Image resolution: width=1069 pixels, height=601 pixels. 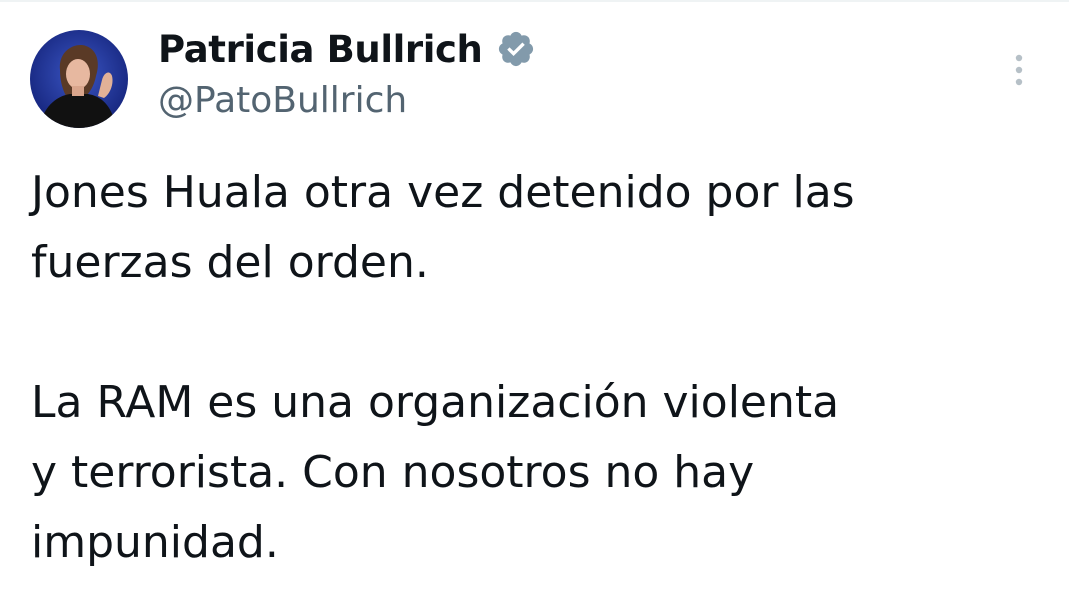 What do you see at coordinates (282, 100) in the screenshot?
I see `author-handle: @PatoBullrich` at bounding box center [282, 100].